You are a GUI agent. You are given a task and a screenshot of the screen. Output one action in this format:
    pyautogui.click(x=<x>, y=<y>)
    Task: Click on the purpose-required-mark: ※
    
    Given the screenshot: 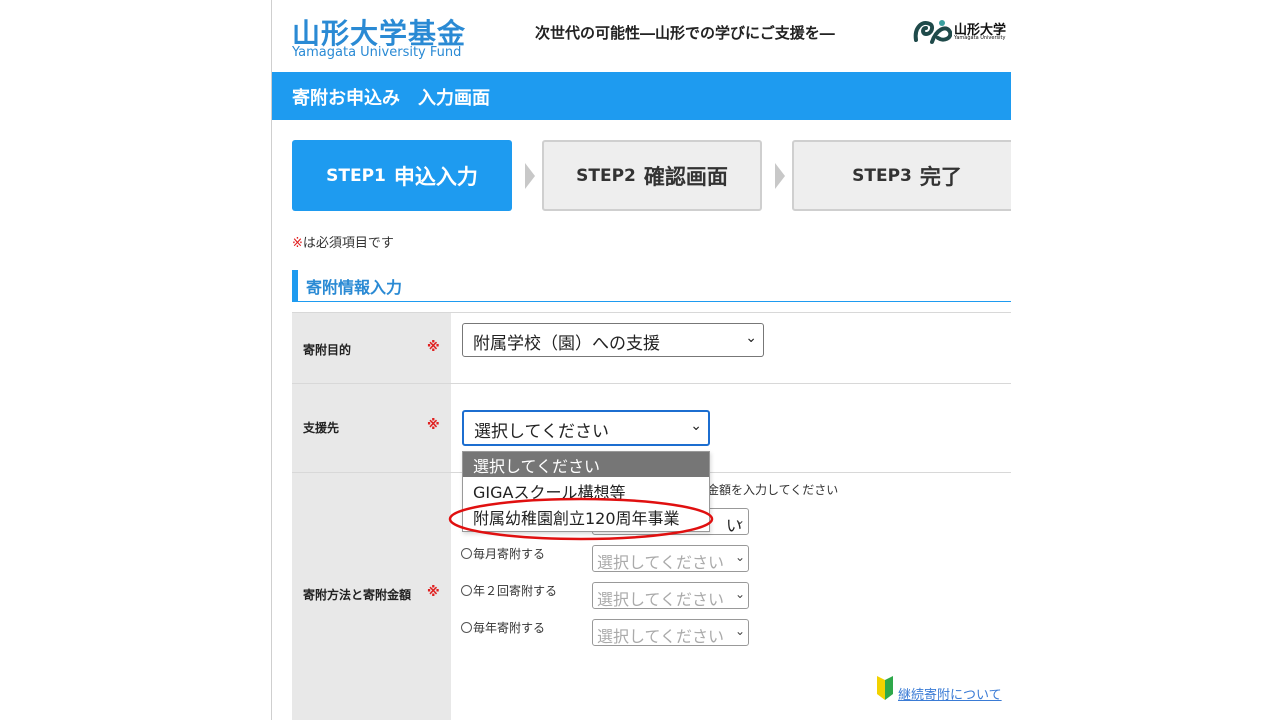 What is the action you would take?
    pyautogui.click(x=433, y=347)
    